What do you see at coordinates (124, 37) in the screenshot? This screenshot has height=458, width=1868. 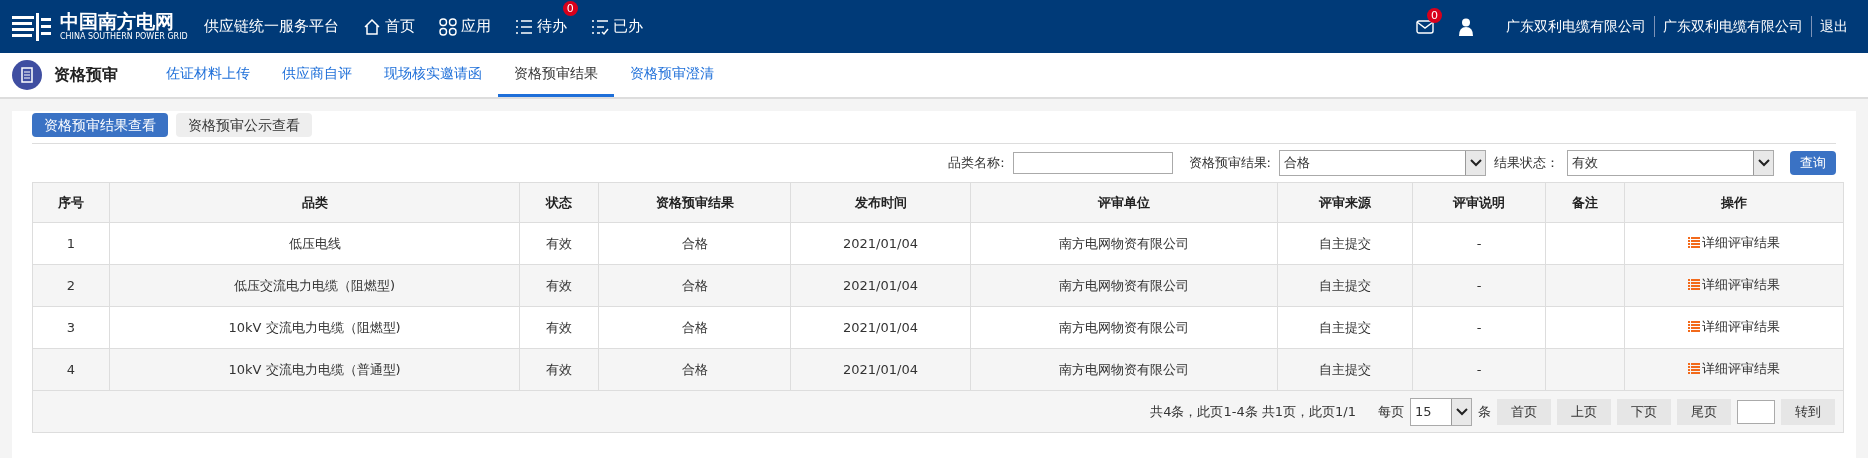 I see `logo-subtitle: CHINA SOUTHERN POWER GRID` at bounding box center [124, 37].